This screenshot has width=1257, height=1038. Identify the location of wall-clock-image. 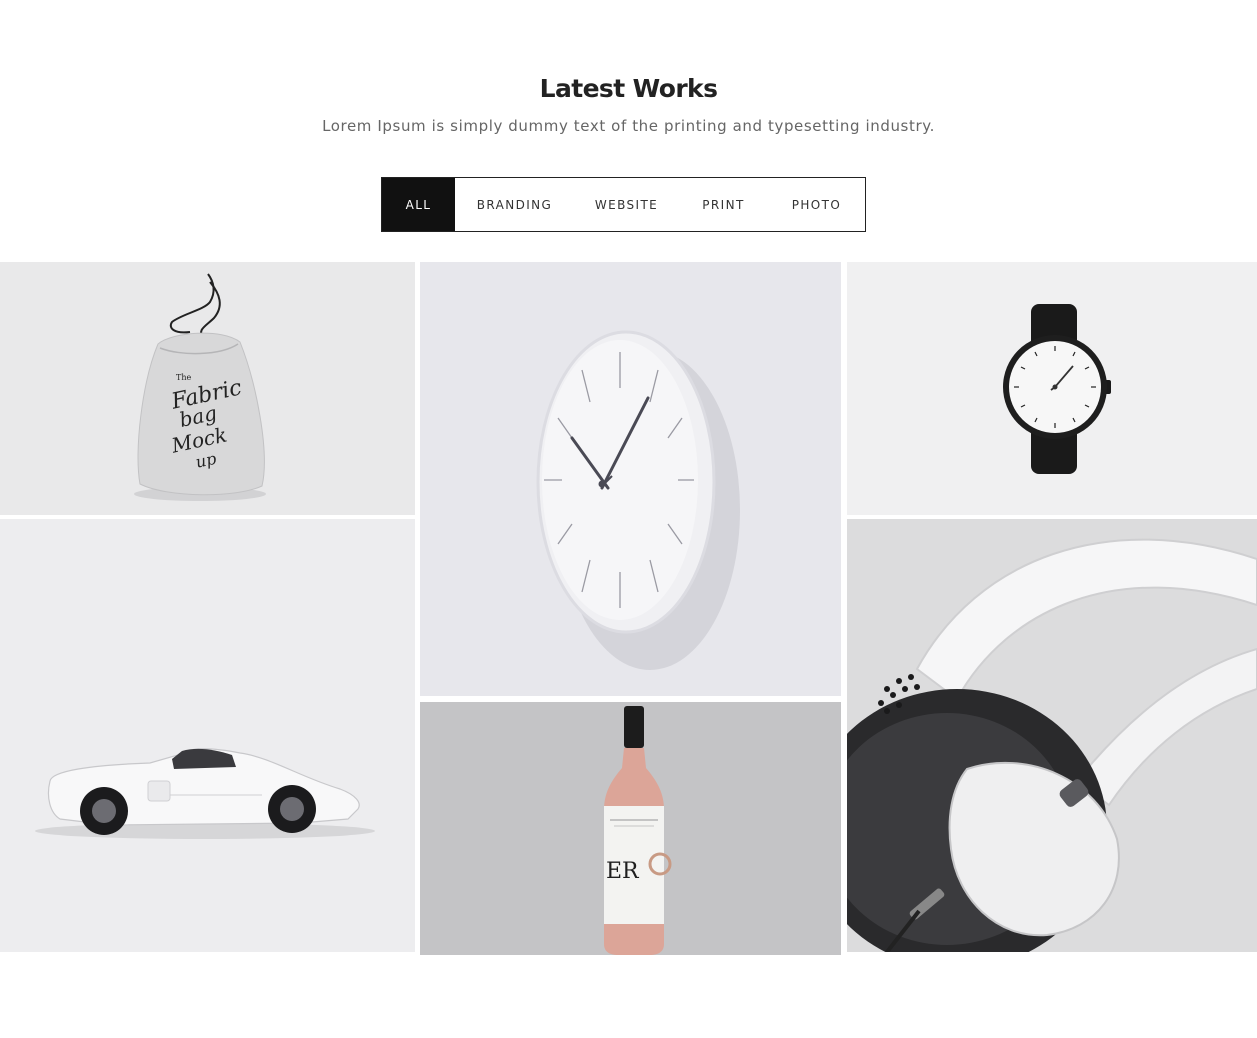
(630, 479).